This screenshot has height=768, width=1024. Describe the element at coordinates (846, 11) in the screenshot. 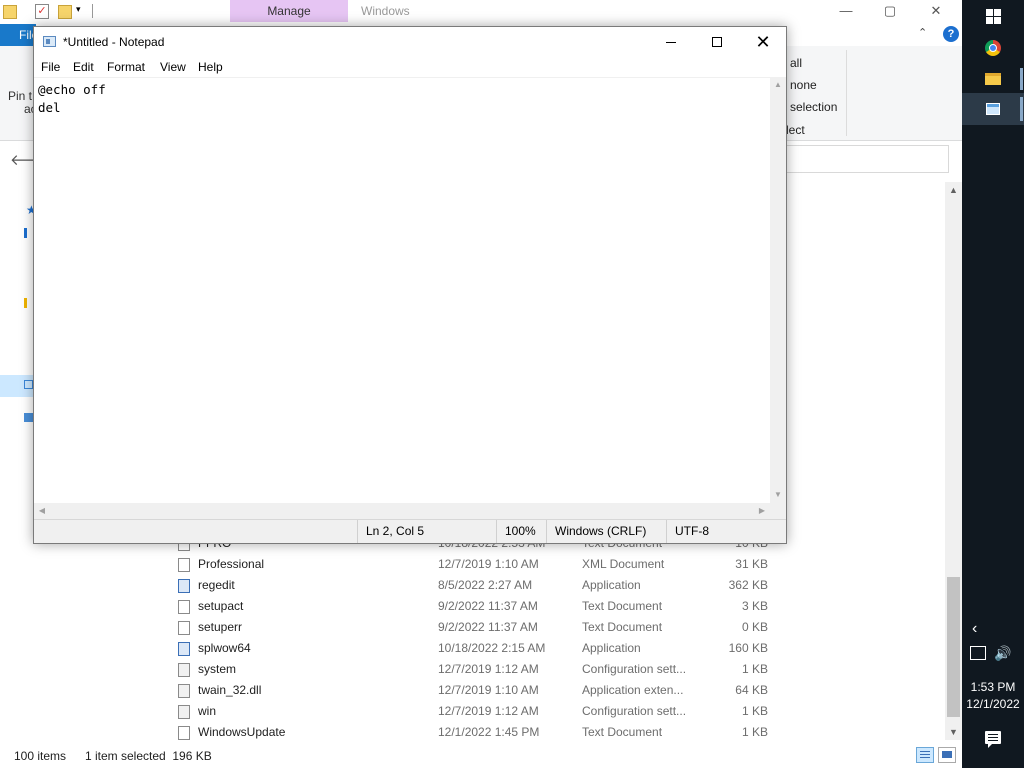

I see `explorer-minimize-button: —` at that location.